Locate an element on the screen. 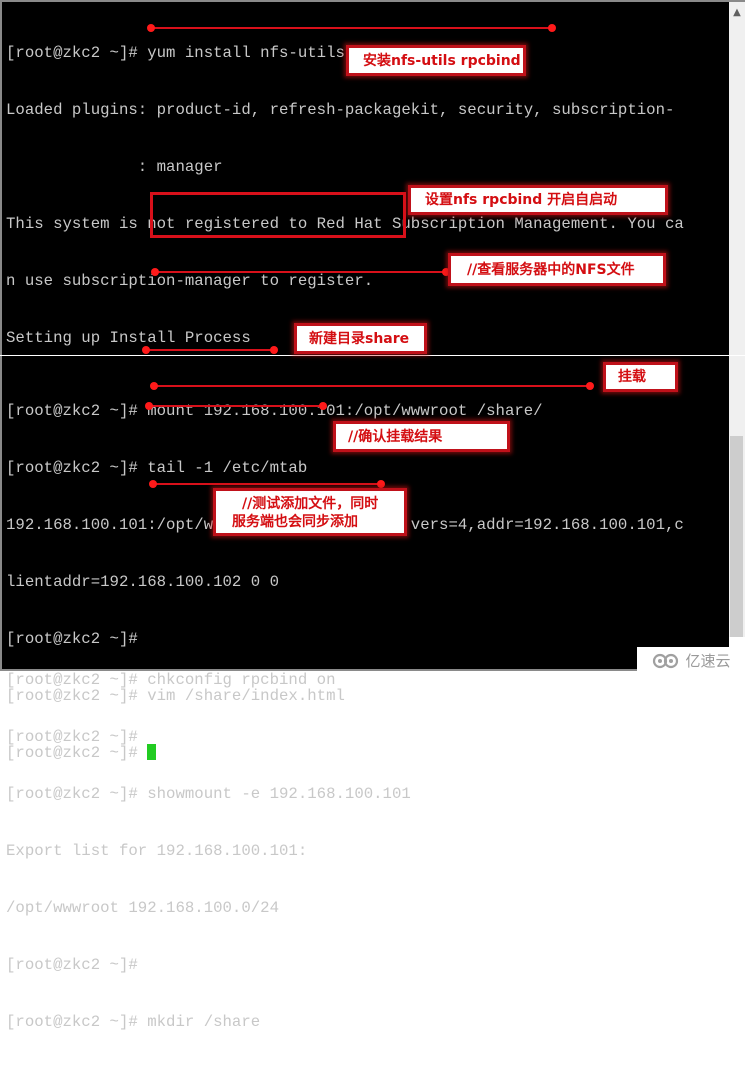  watermark: 亿速云 is located at coordinates (691, 660).